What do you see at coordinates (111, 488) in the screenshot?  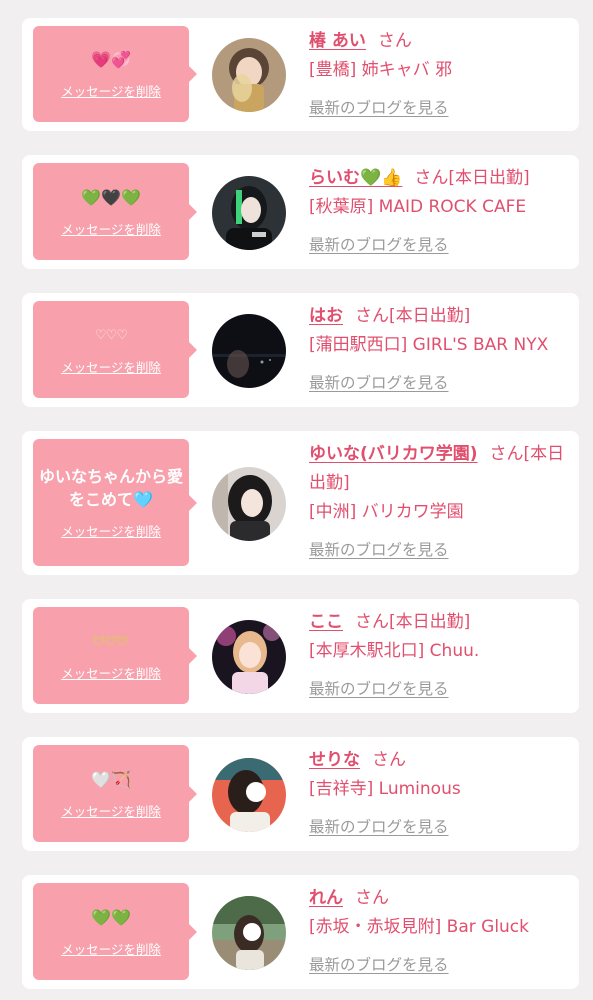 I see `message-text: ゆいなちゃんから愛をこめて🩵` at bounding box center [111, 488].